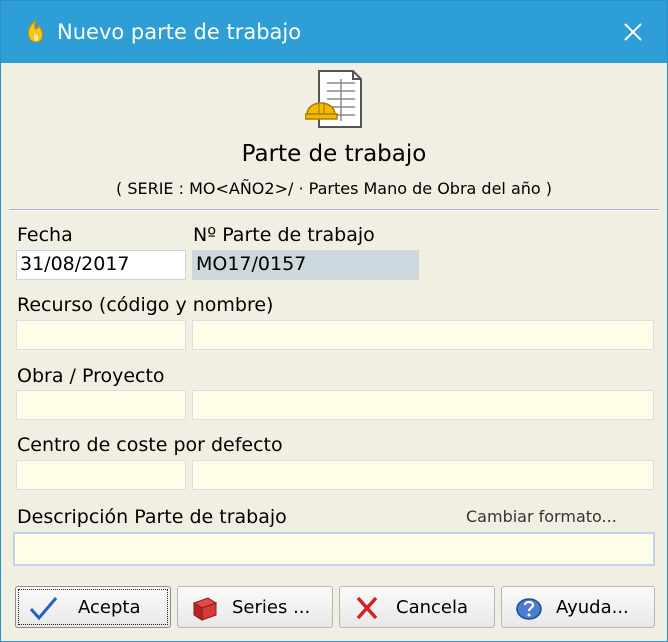 This screenshot has height=642, width=668. I want to click on recurso-code-field, so click(101, 335).